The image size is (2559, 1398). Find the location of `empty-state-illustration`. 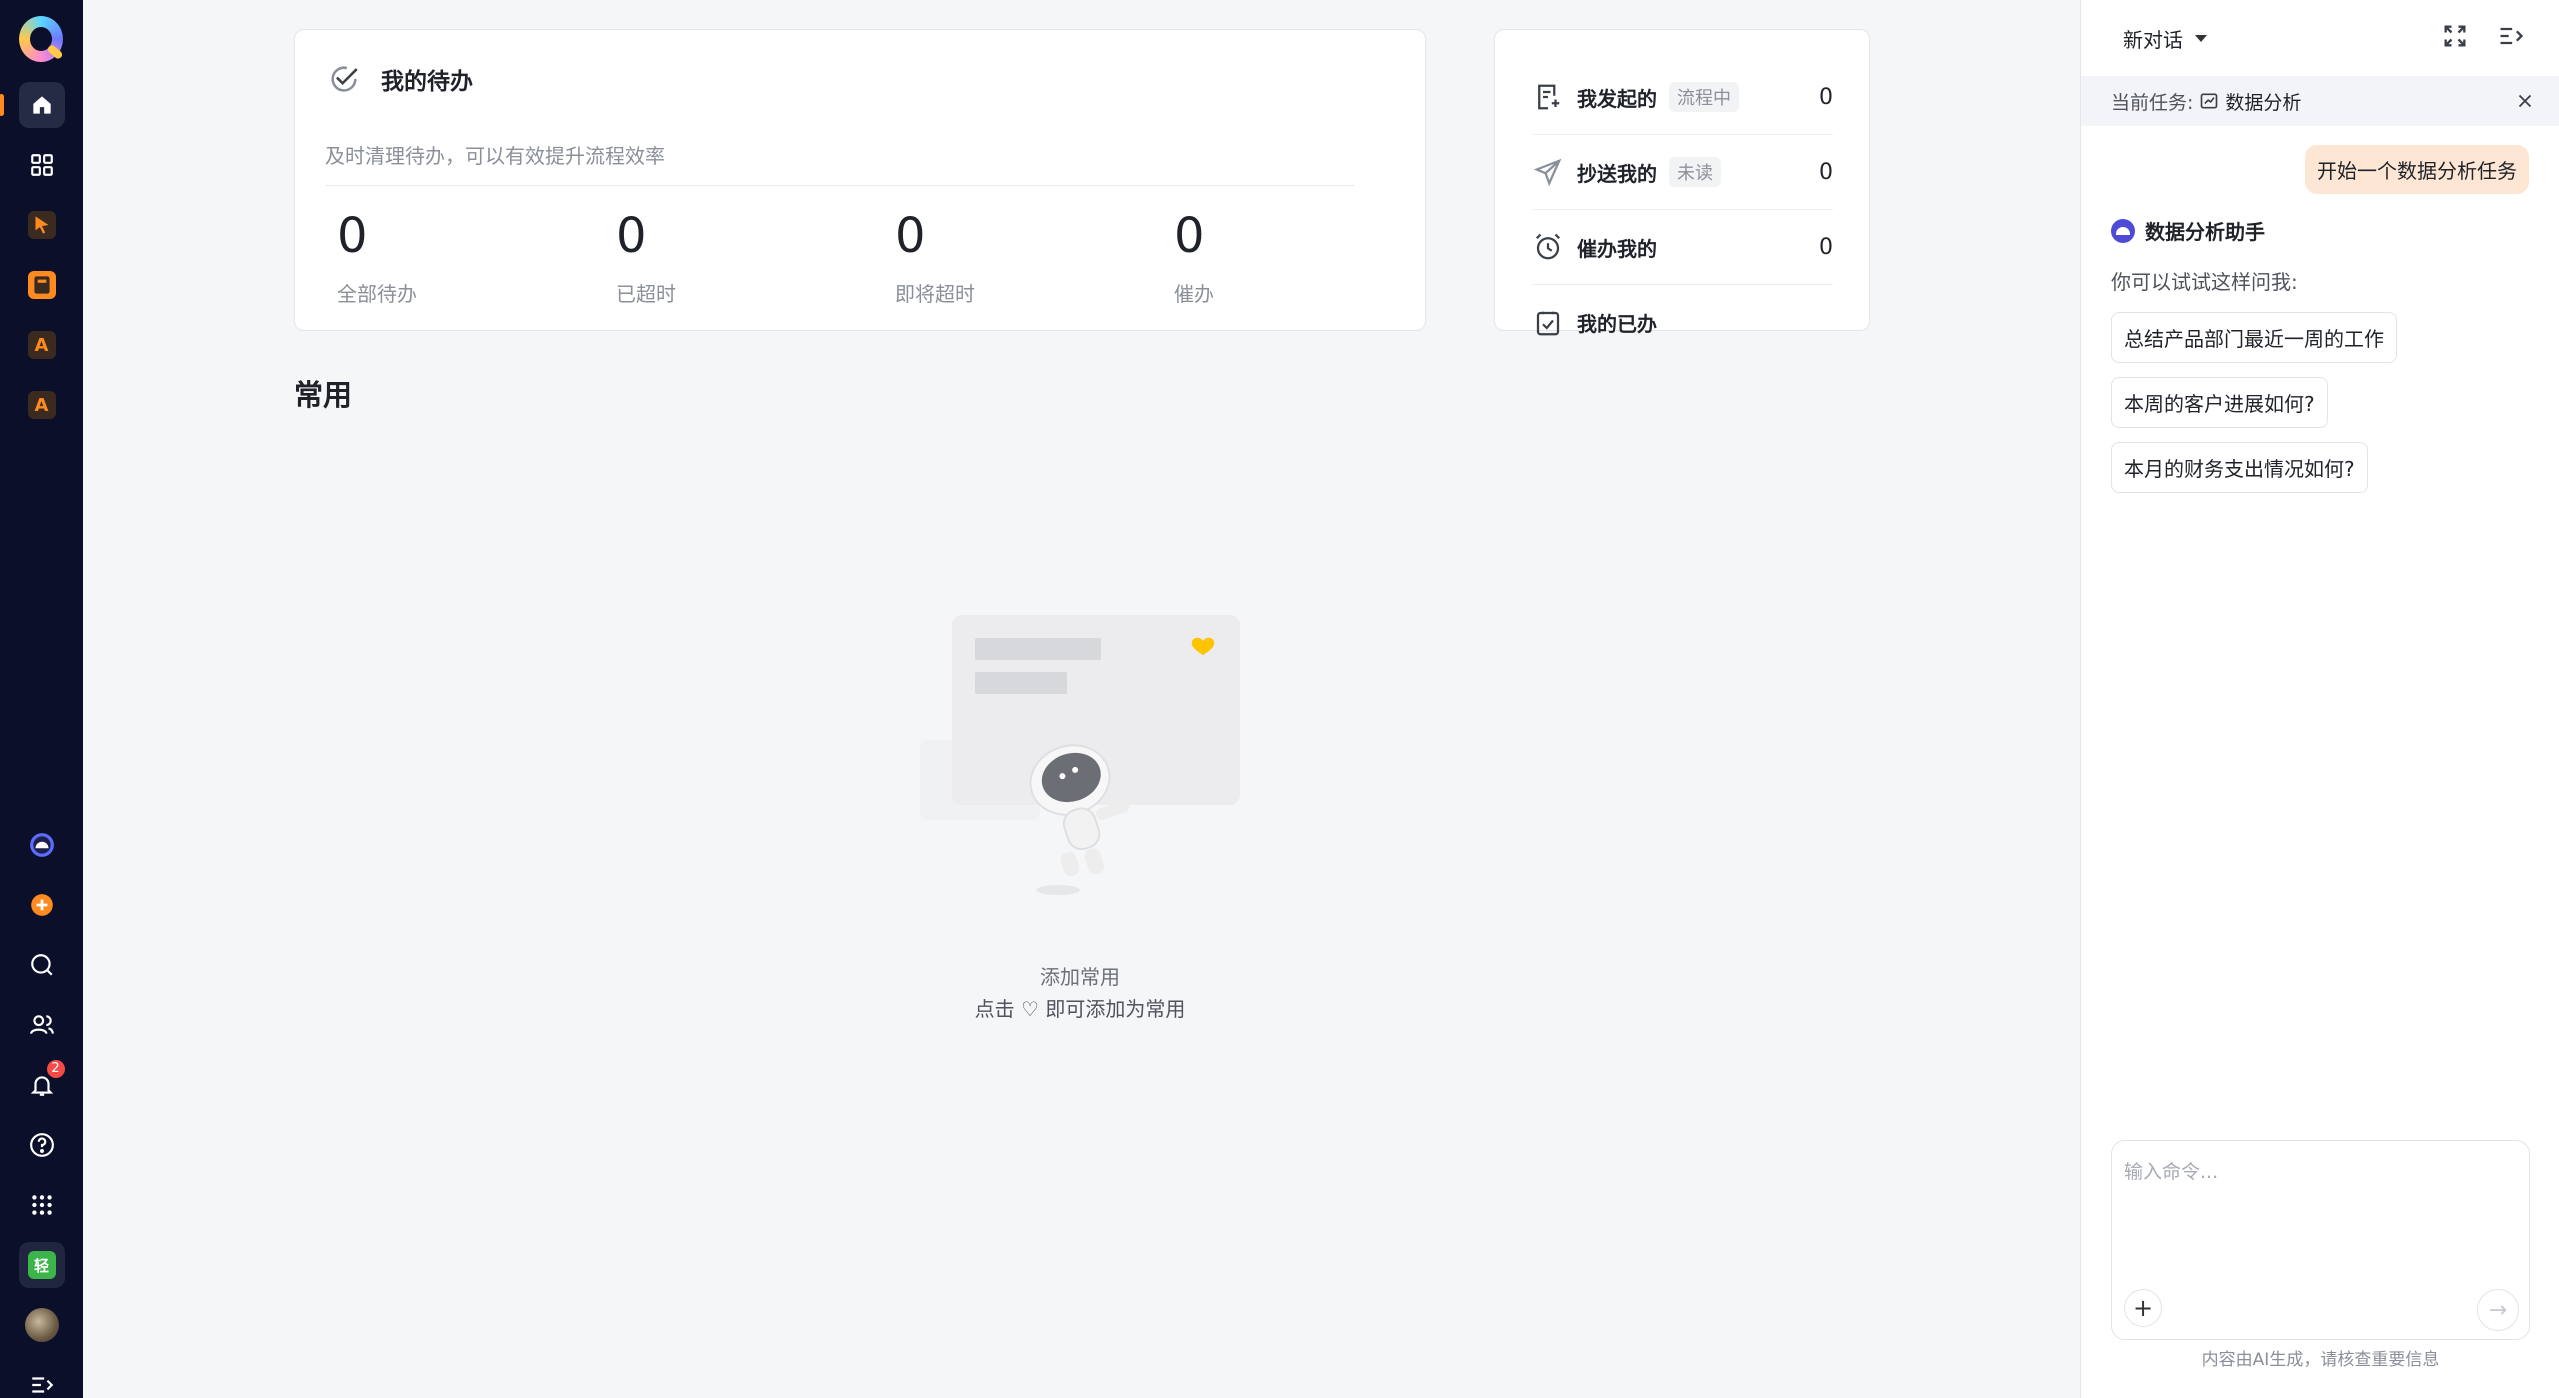

empty-state-illustration is located at coordinates (1080, 755).